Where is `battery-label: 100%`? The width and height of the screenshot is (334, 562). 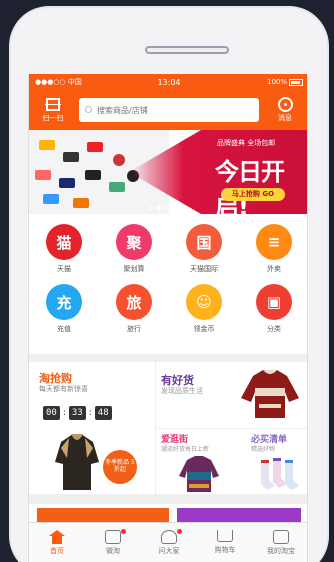 battery-label: 100% is located at coordinates (276, 82).